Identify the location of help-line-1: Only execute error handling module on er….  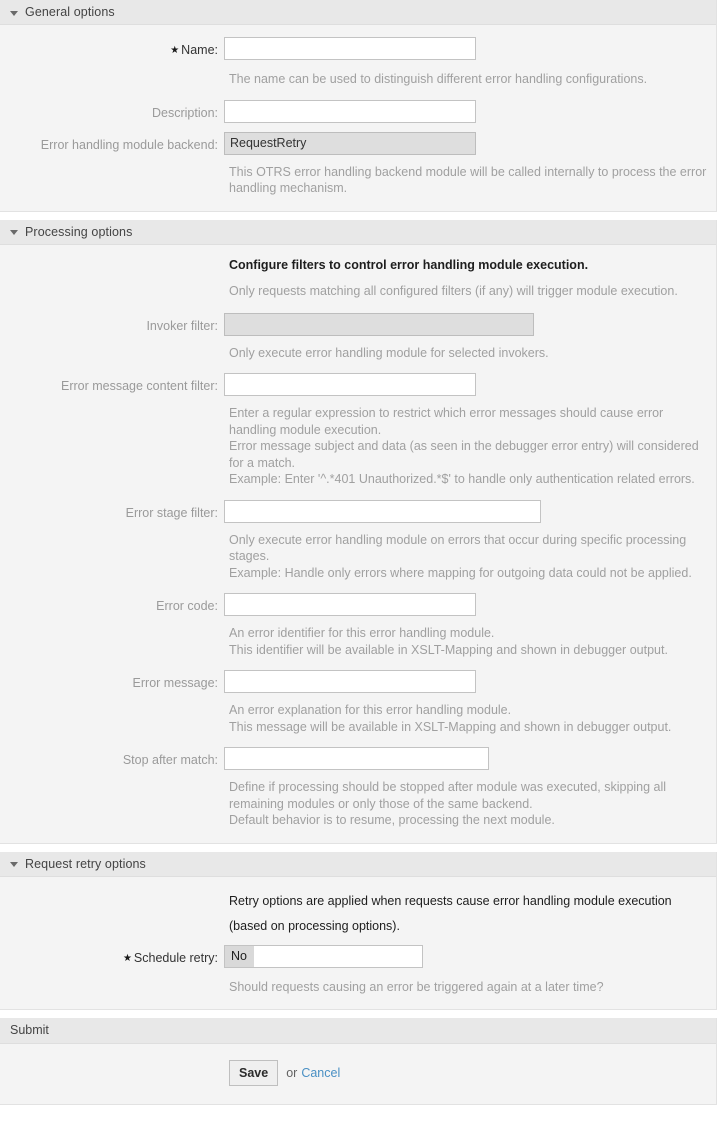
(458, 548).